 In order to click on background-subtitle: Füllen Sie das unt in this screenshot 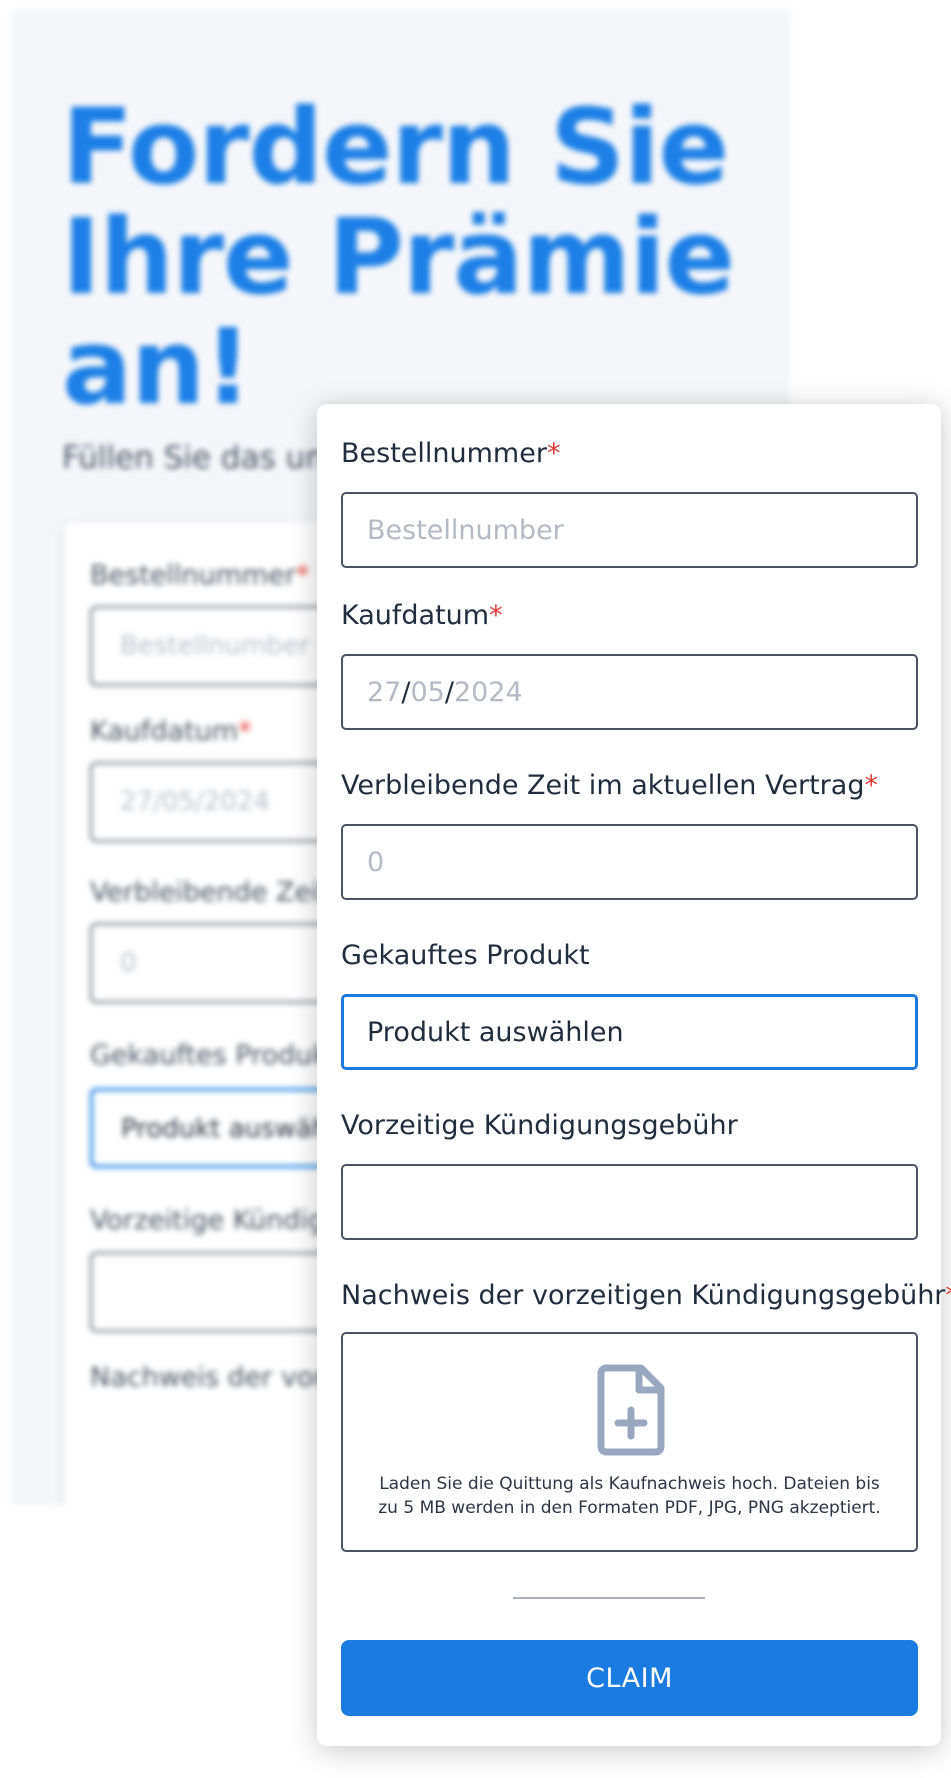, I will do `click(199, 458)`.